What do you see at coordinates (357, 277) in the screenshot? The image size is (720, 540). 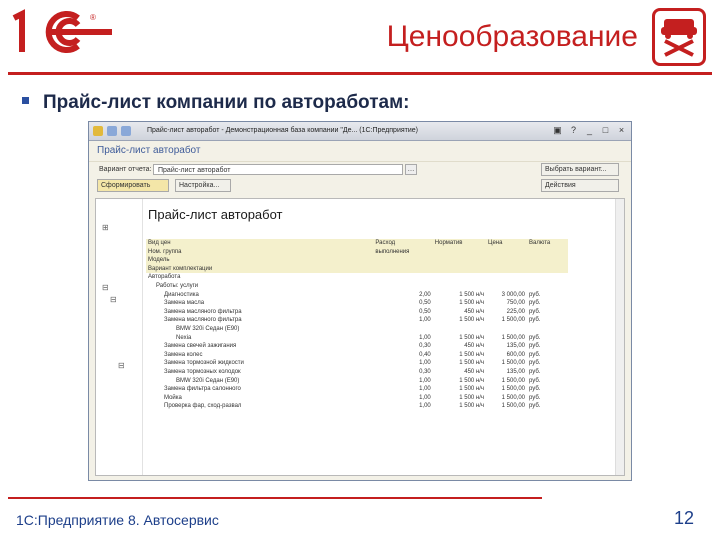 I see `table-header-row: Авторабота` at bounding box center [357, 277].